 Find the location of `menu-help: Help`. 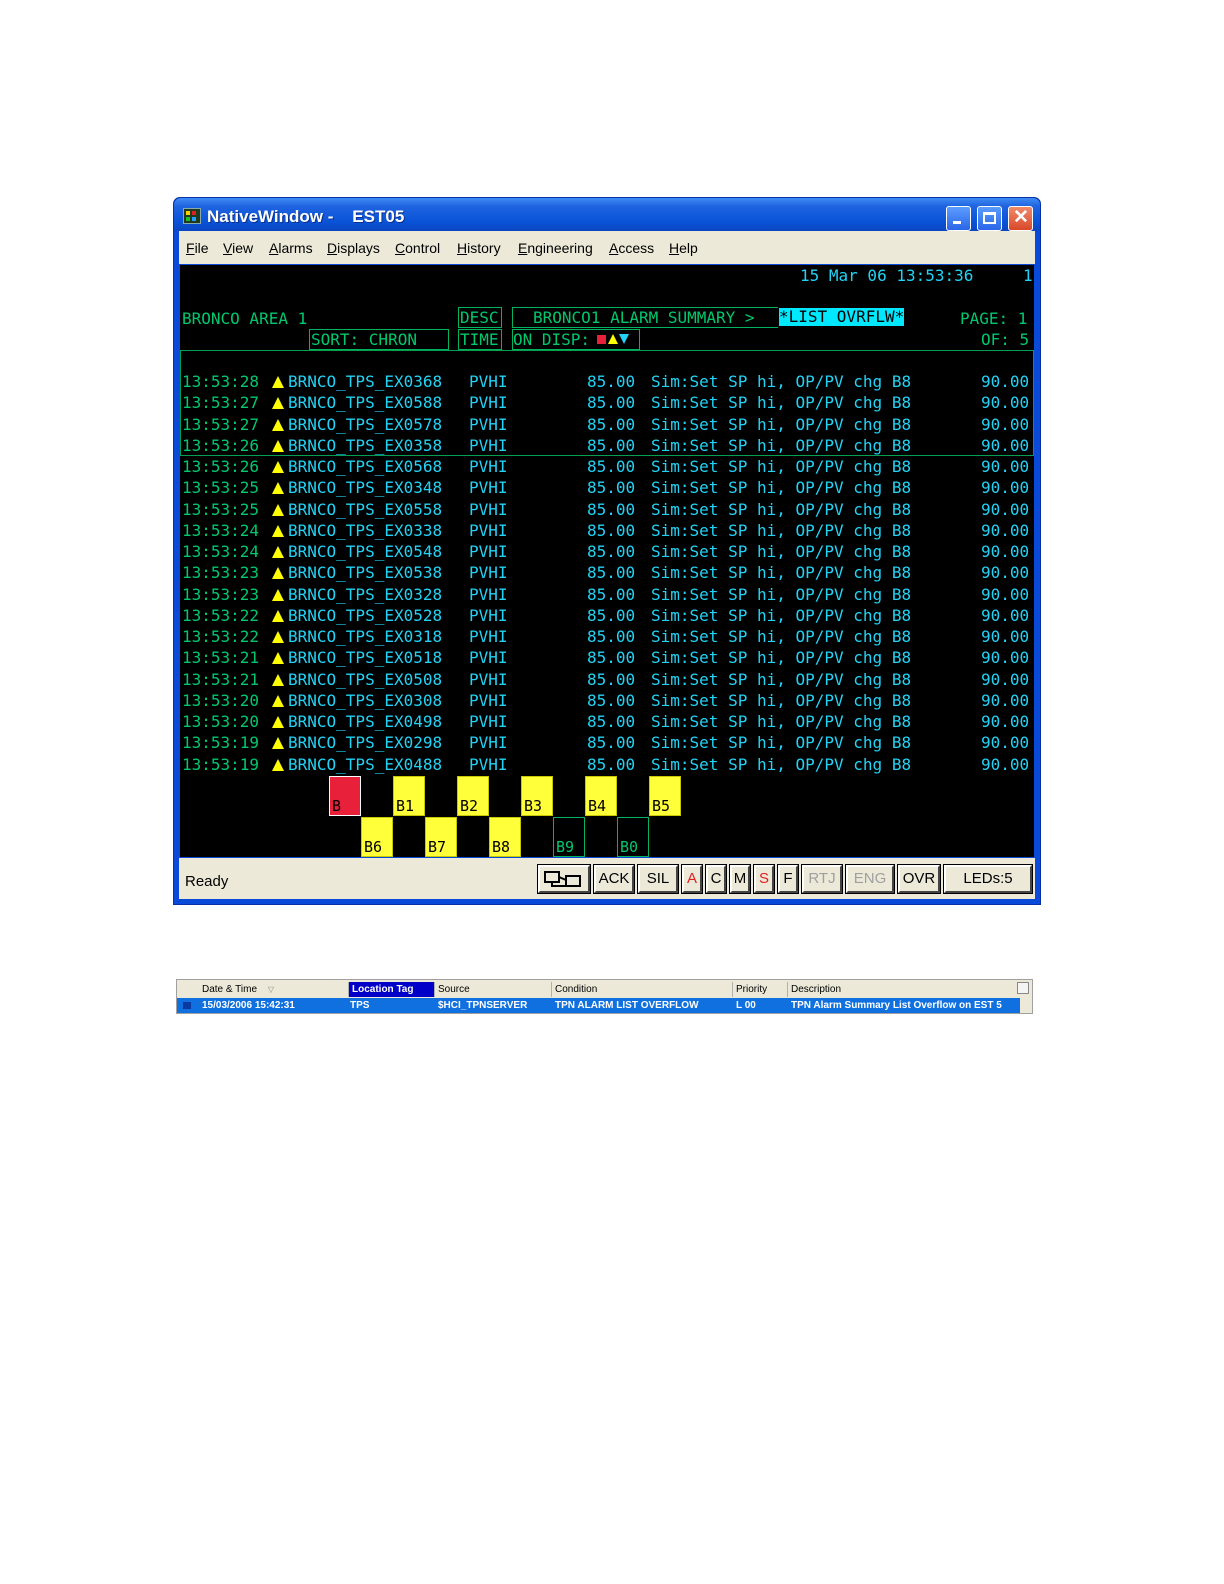

menu-help: Help is located at coordinates (683, 248).